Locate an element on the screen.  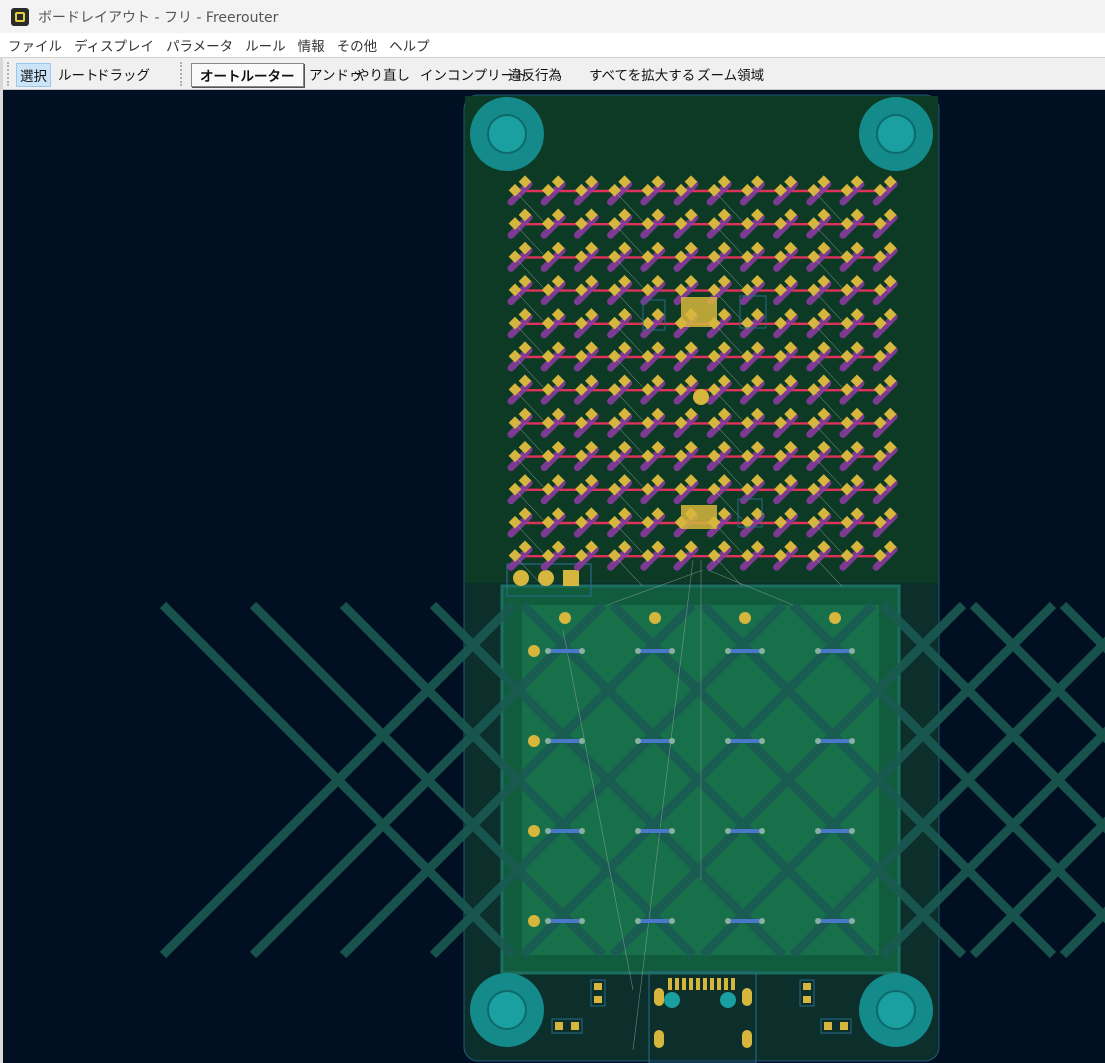
select-mode-button: 選択 is located at coordinates (33, 75).